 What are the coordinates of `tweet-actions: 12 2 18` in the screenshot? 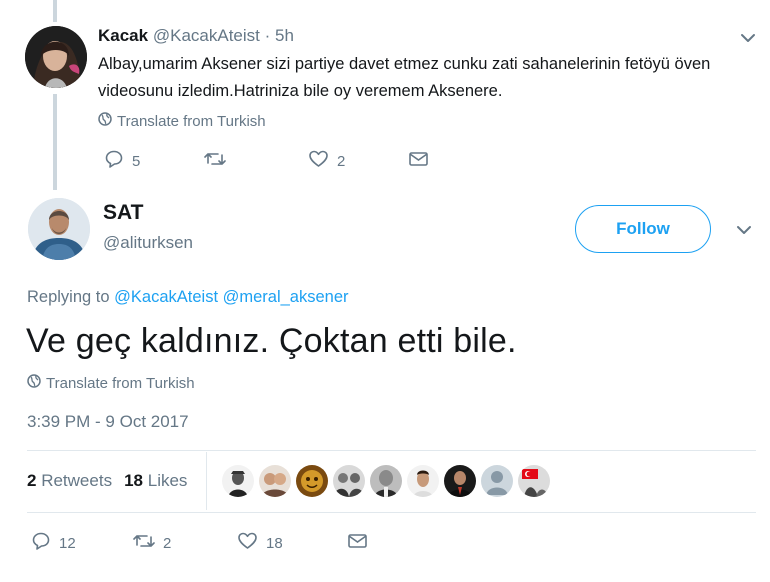 It's located at (199, 543).